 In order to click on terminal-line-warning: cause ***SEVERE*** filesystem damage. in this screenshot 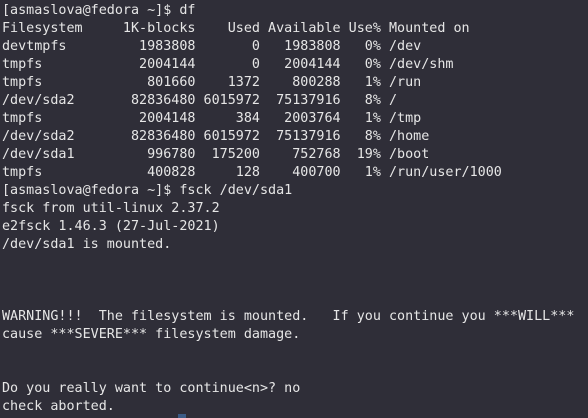, I will do `click(151, 334)`.